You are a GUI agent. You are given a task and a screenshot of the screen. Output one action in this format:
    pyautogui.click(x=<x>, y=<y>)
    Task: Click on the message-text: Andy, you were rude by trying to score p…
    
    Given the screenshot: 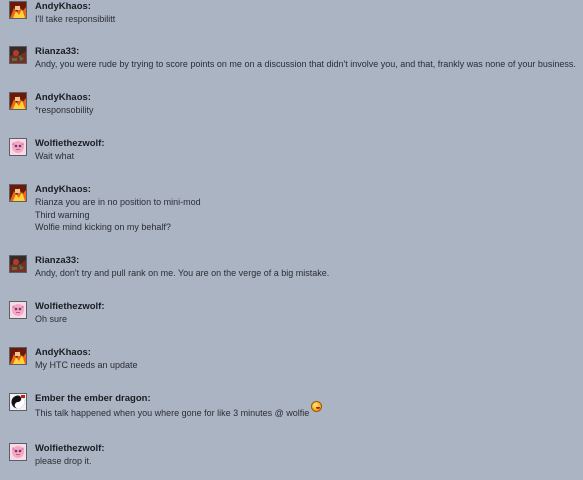 What is the action you would take?
    pyautogui.click(x=305, y=64)
    